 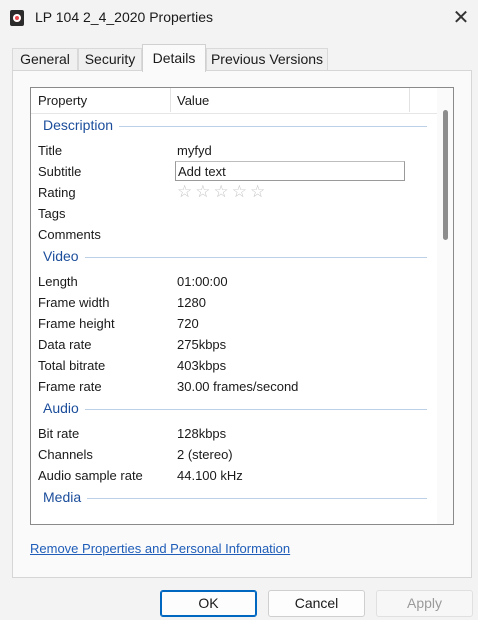 I want to click on property-name: Comments, so click(x=69, y=234).